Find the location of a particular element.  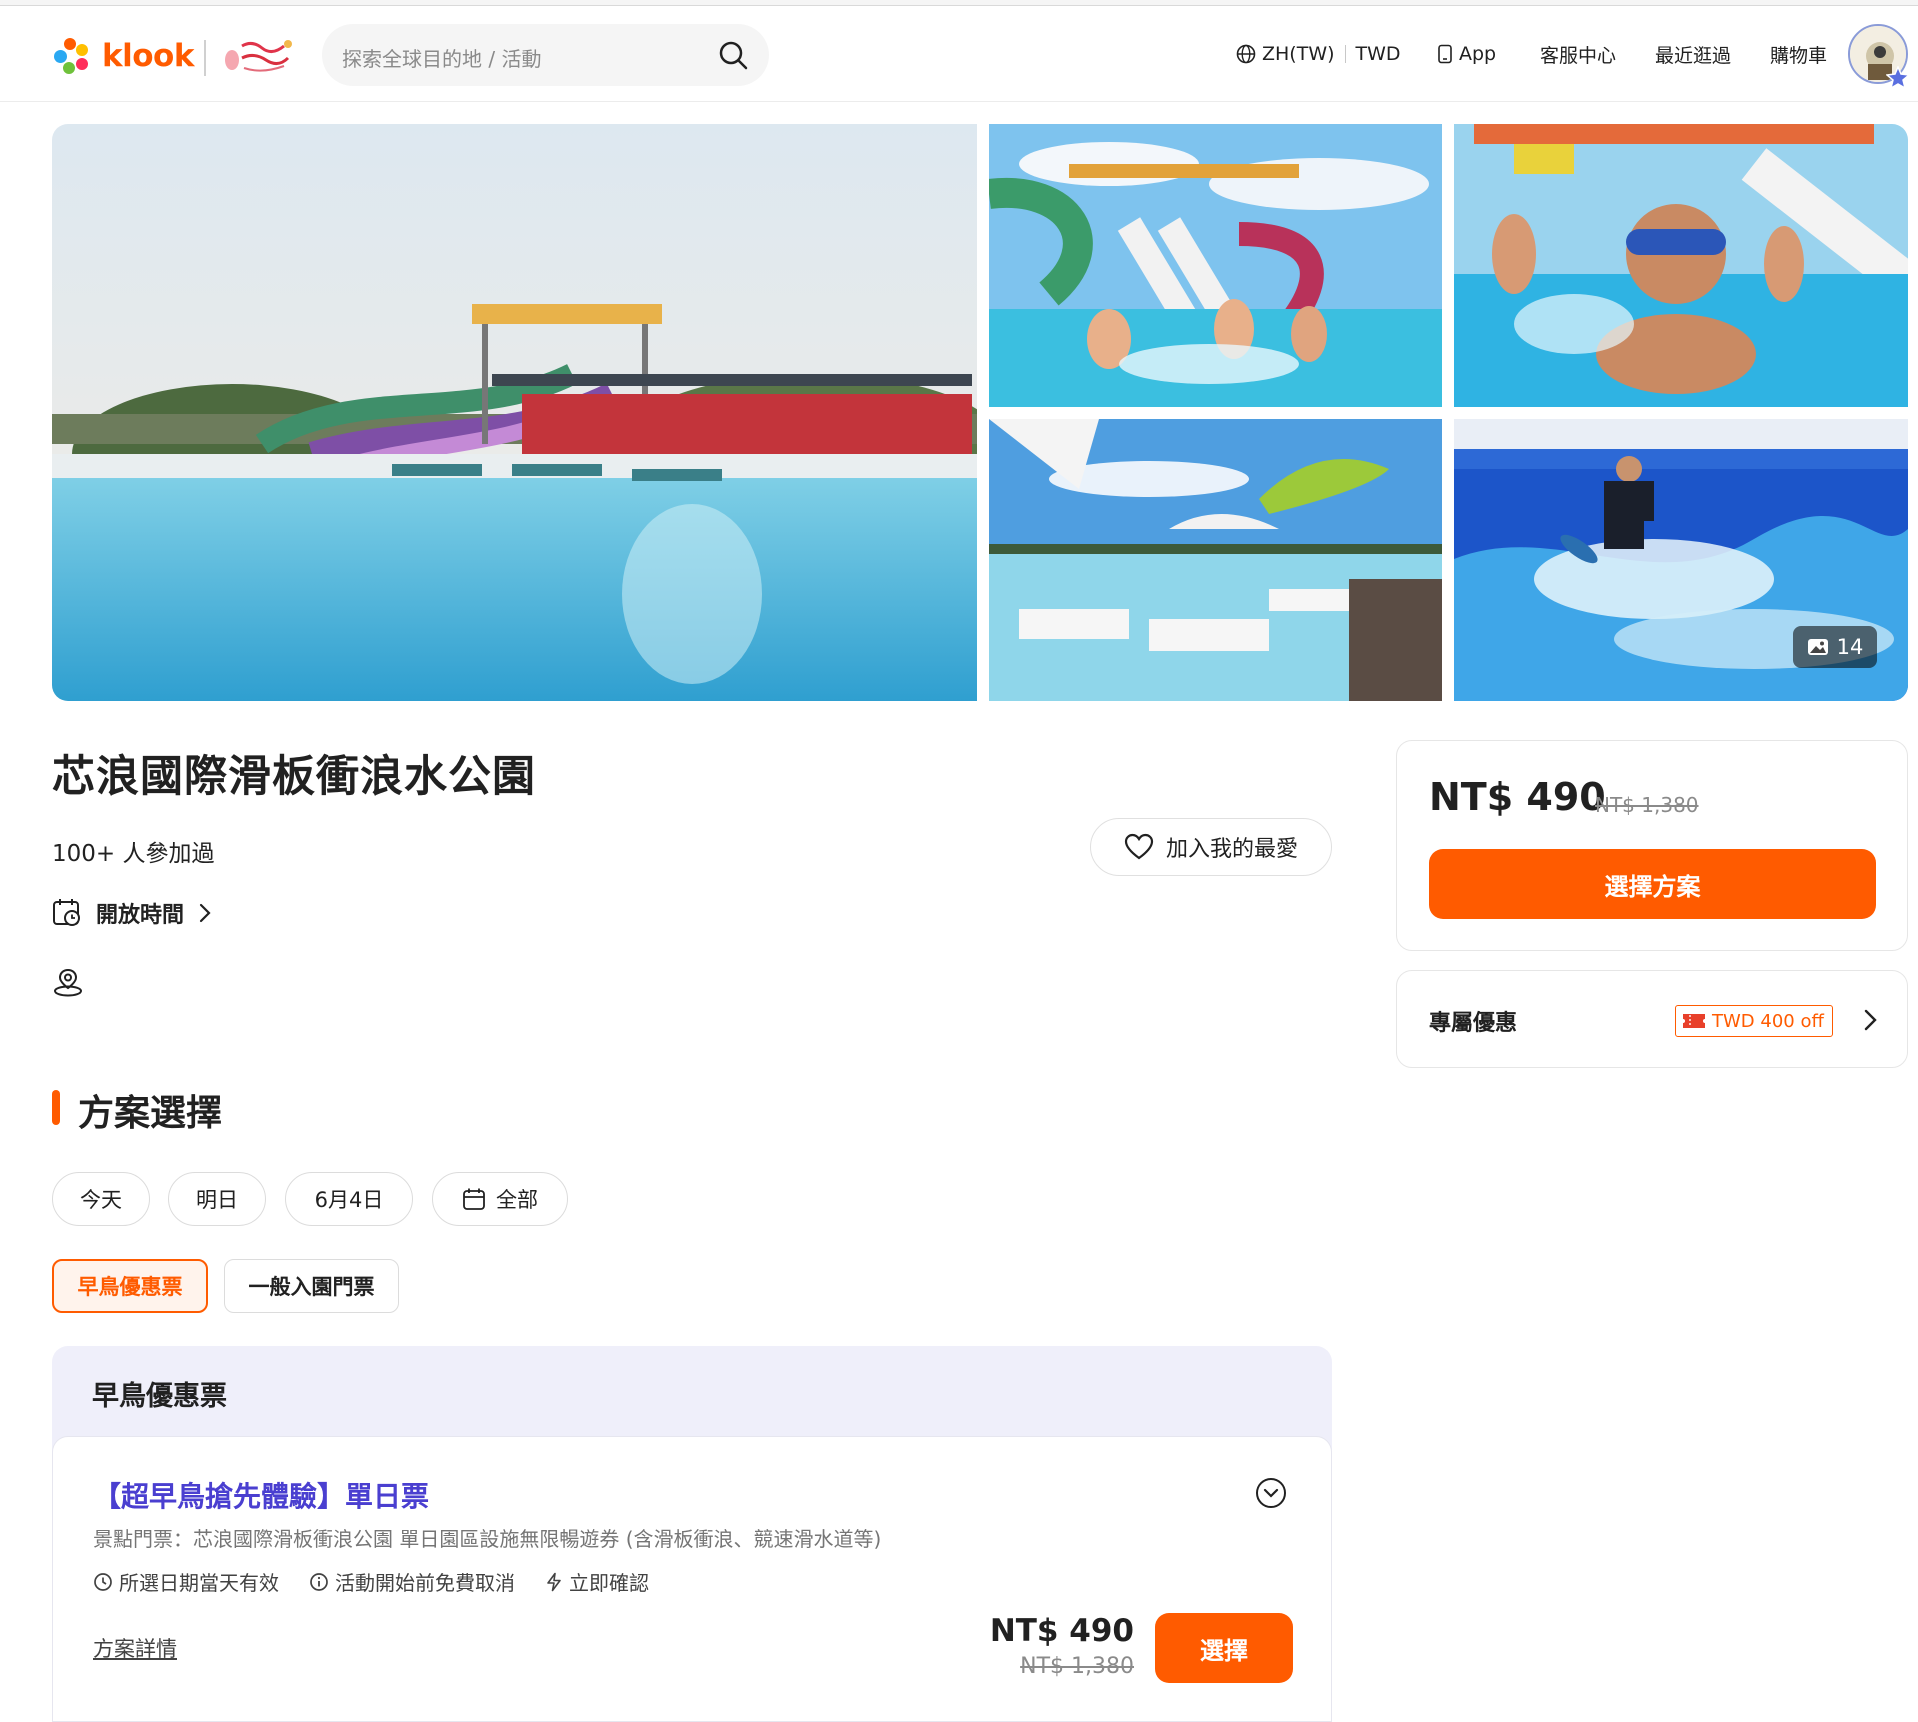

app-download-link: App is located at coordinates (1466, 54).